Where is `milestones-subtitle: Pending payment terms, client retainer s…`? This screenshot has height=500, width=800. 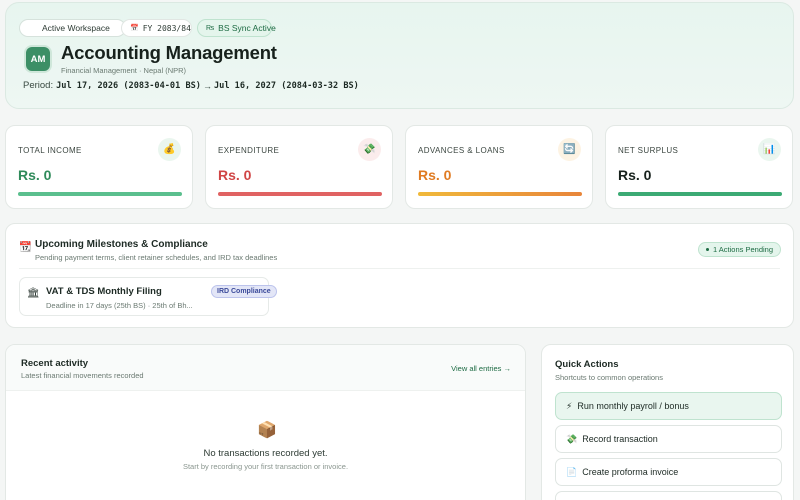 milestones-subtitle: Pending payment terms, client retainer s… is located at coordinates (156, 257).